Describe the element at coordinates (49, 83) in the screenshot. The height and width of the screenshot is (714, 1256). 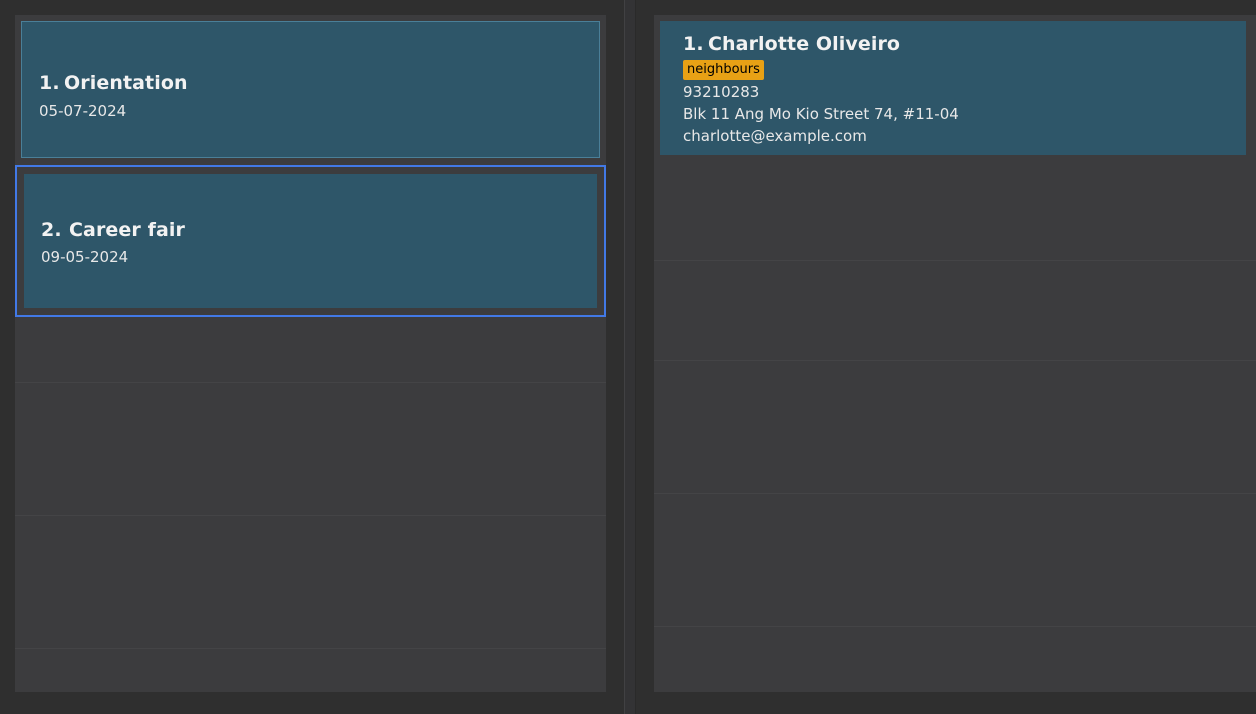
I see `event-index: 1.` at that location.